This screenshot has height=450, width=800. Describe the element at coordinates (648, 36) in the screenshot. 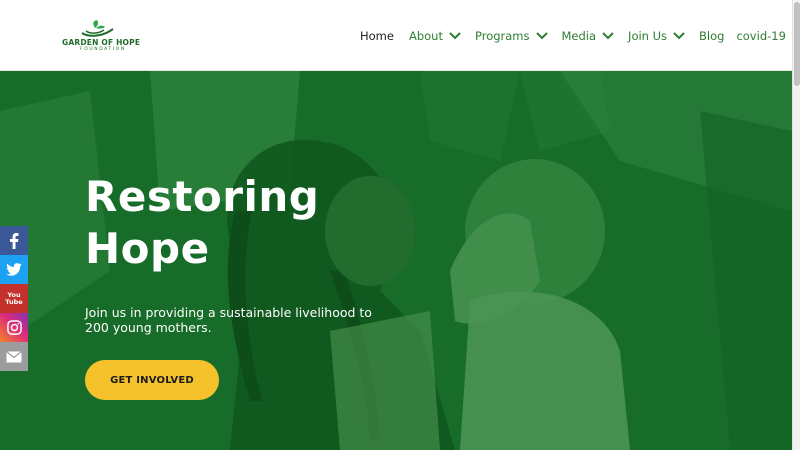

I see `nav-label: Join Us` at that location.